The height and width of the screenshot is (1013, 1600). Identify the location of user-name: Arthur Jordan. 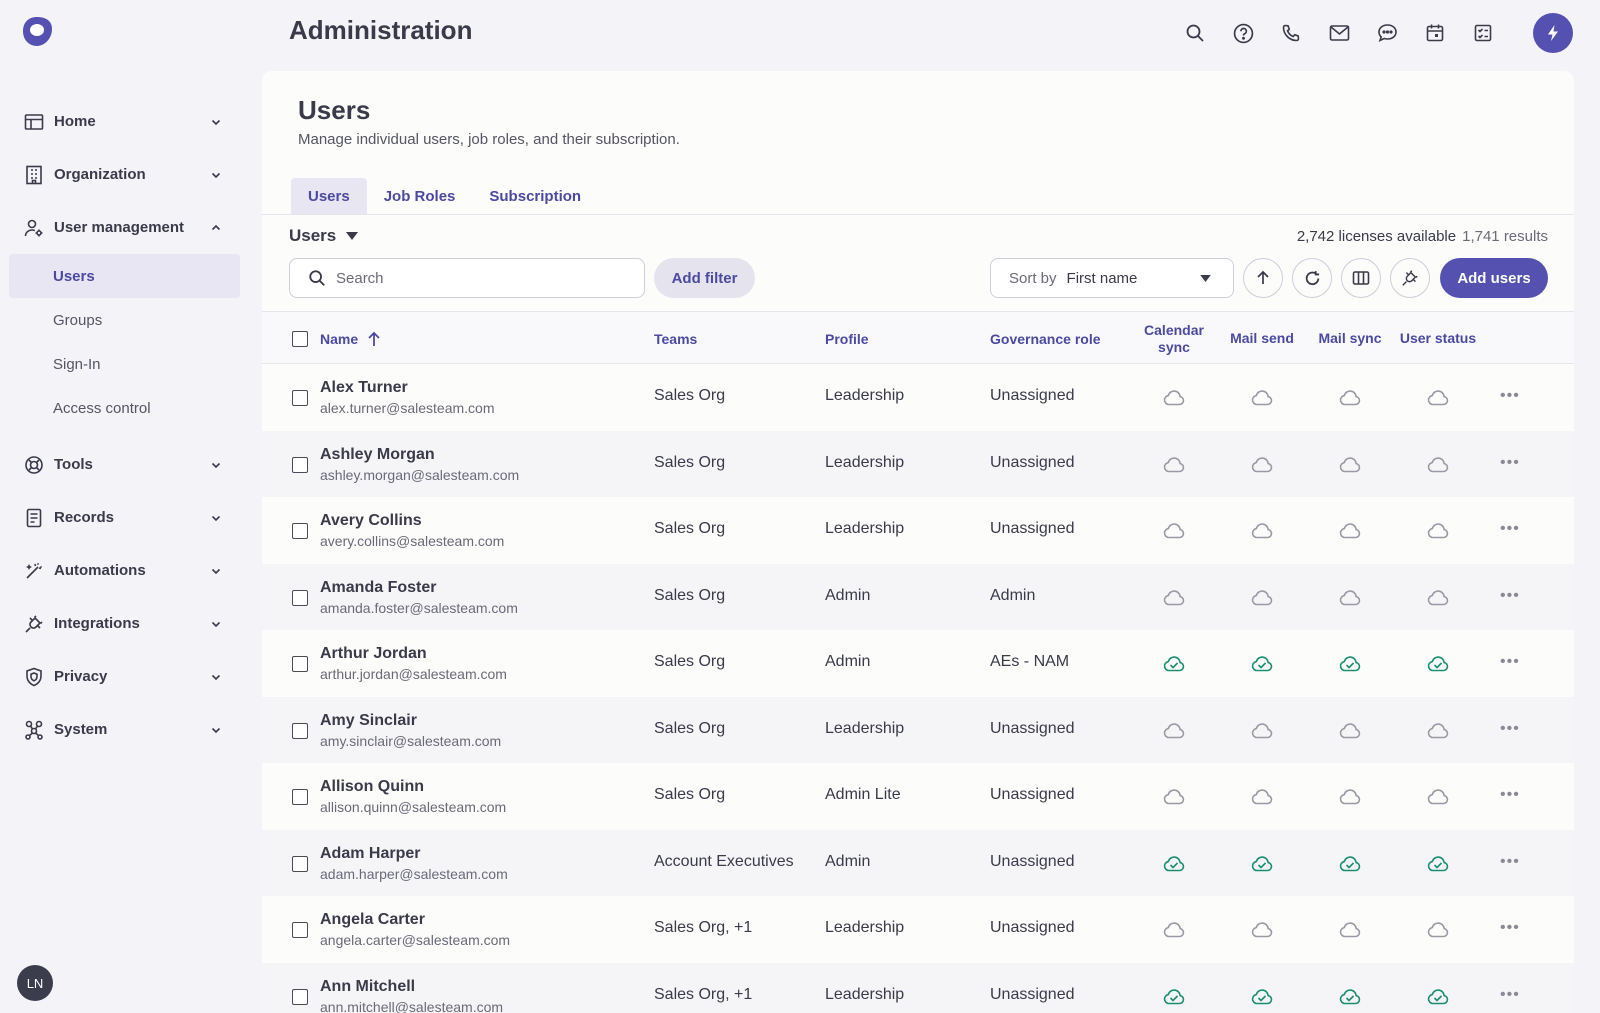
(373, 654).